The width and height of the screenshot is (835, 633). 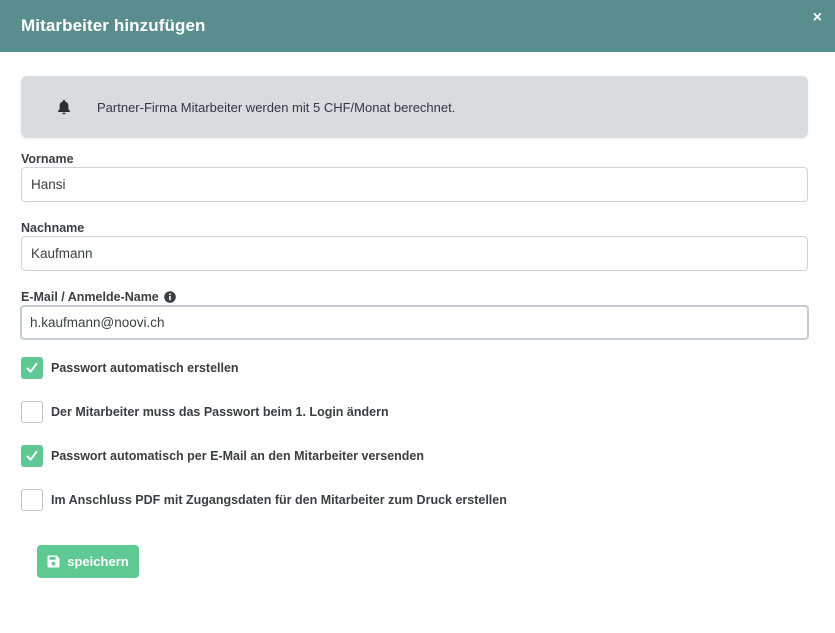 I want to click on modal-header: Mitarbeiter hinzufügen ×, so click(x=417, y=26).